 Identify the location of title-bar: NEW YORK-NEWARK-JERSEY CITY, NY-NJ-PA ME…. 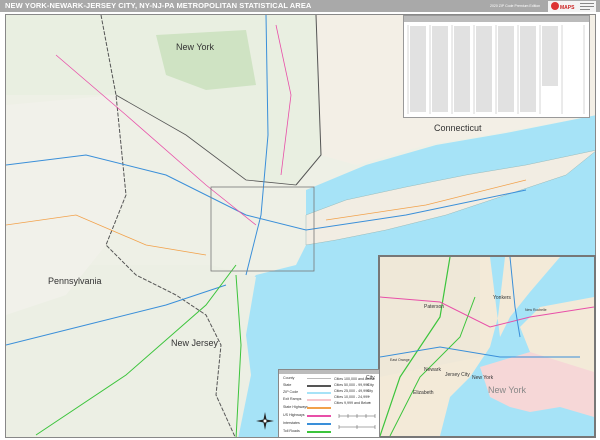
(300, 6).